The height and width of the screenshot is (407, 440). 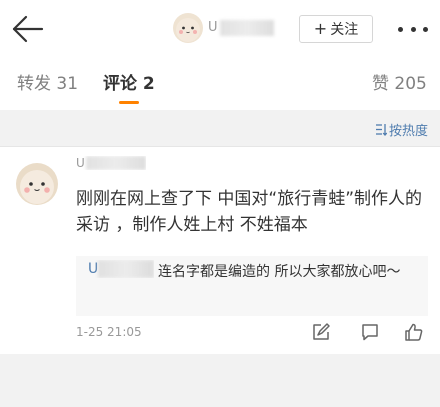 I want to click on comment-text: 刚刚在网上查了下 中国对“旅行青蛙”制作人的采访 ，制作人姓上村 不姓福本, so click(x=249, y=212).